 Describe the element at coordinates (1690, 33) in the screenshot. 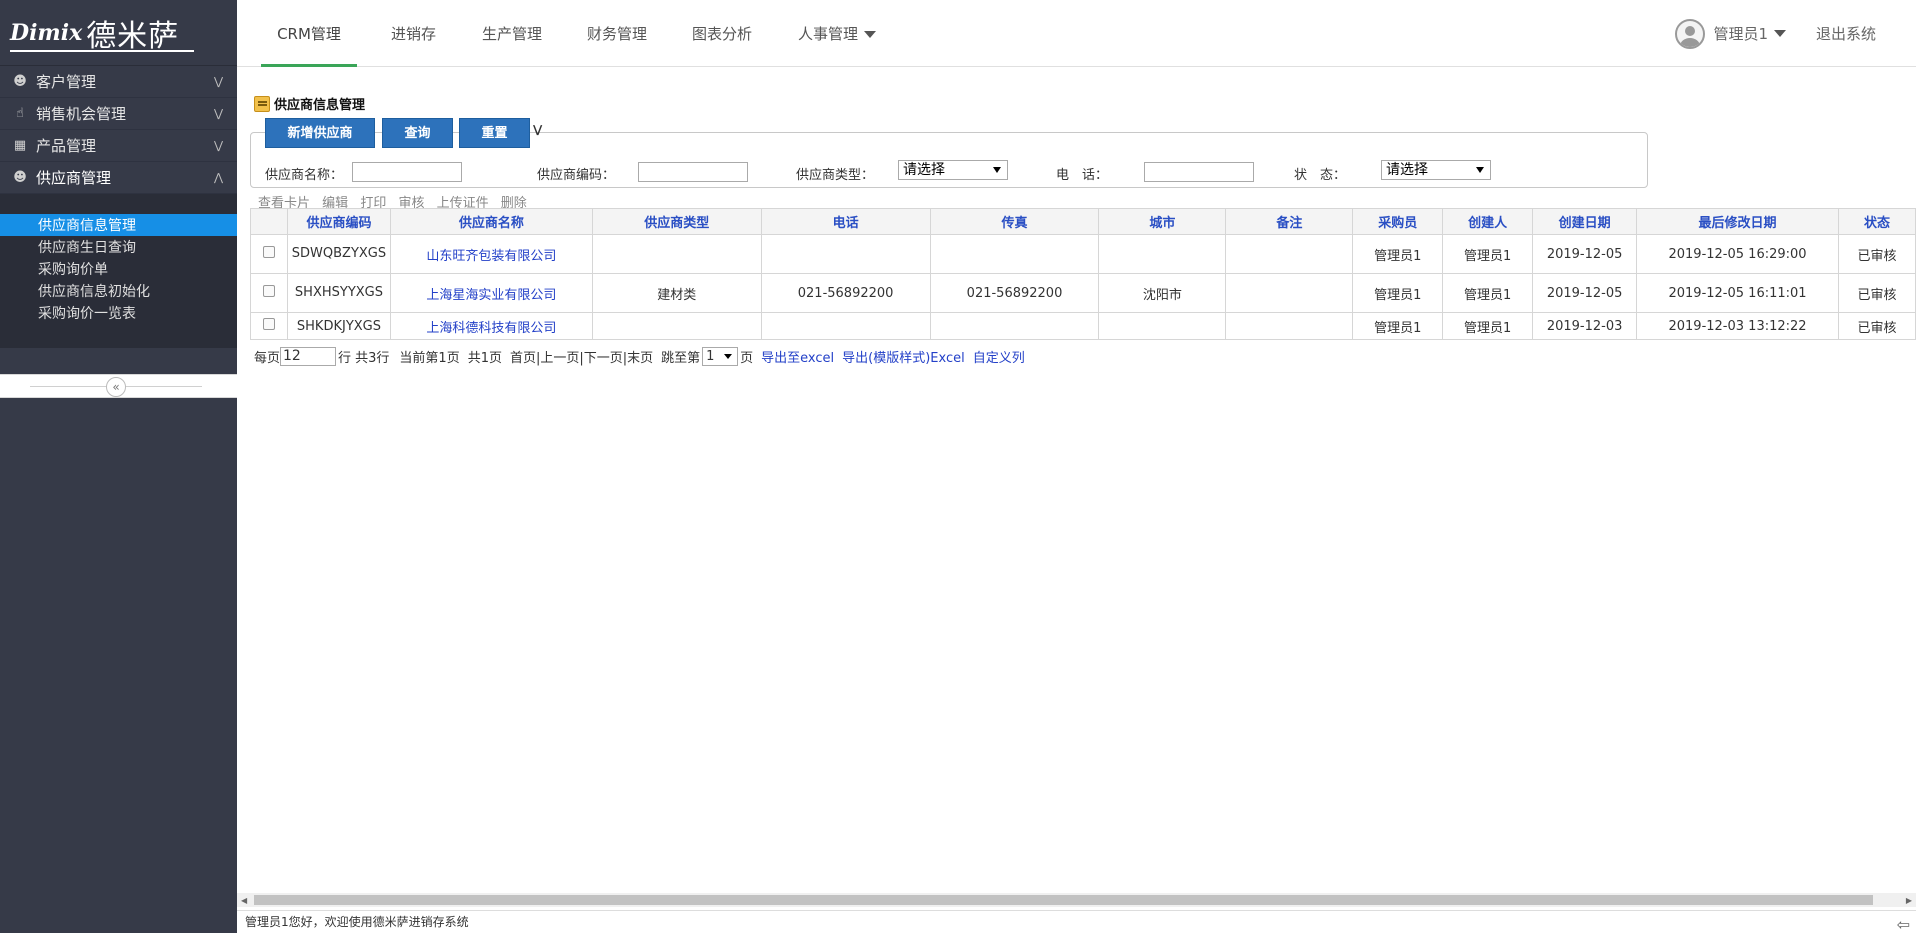

I see `avatar` at that location.